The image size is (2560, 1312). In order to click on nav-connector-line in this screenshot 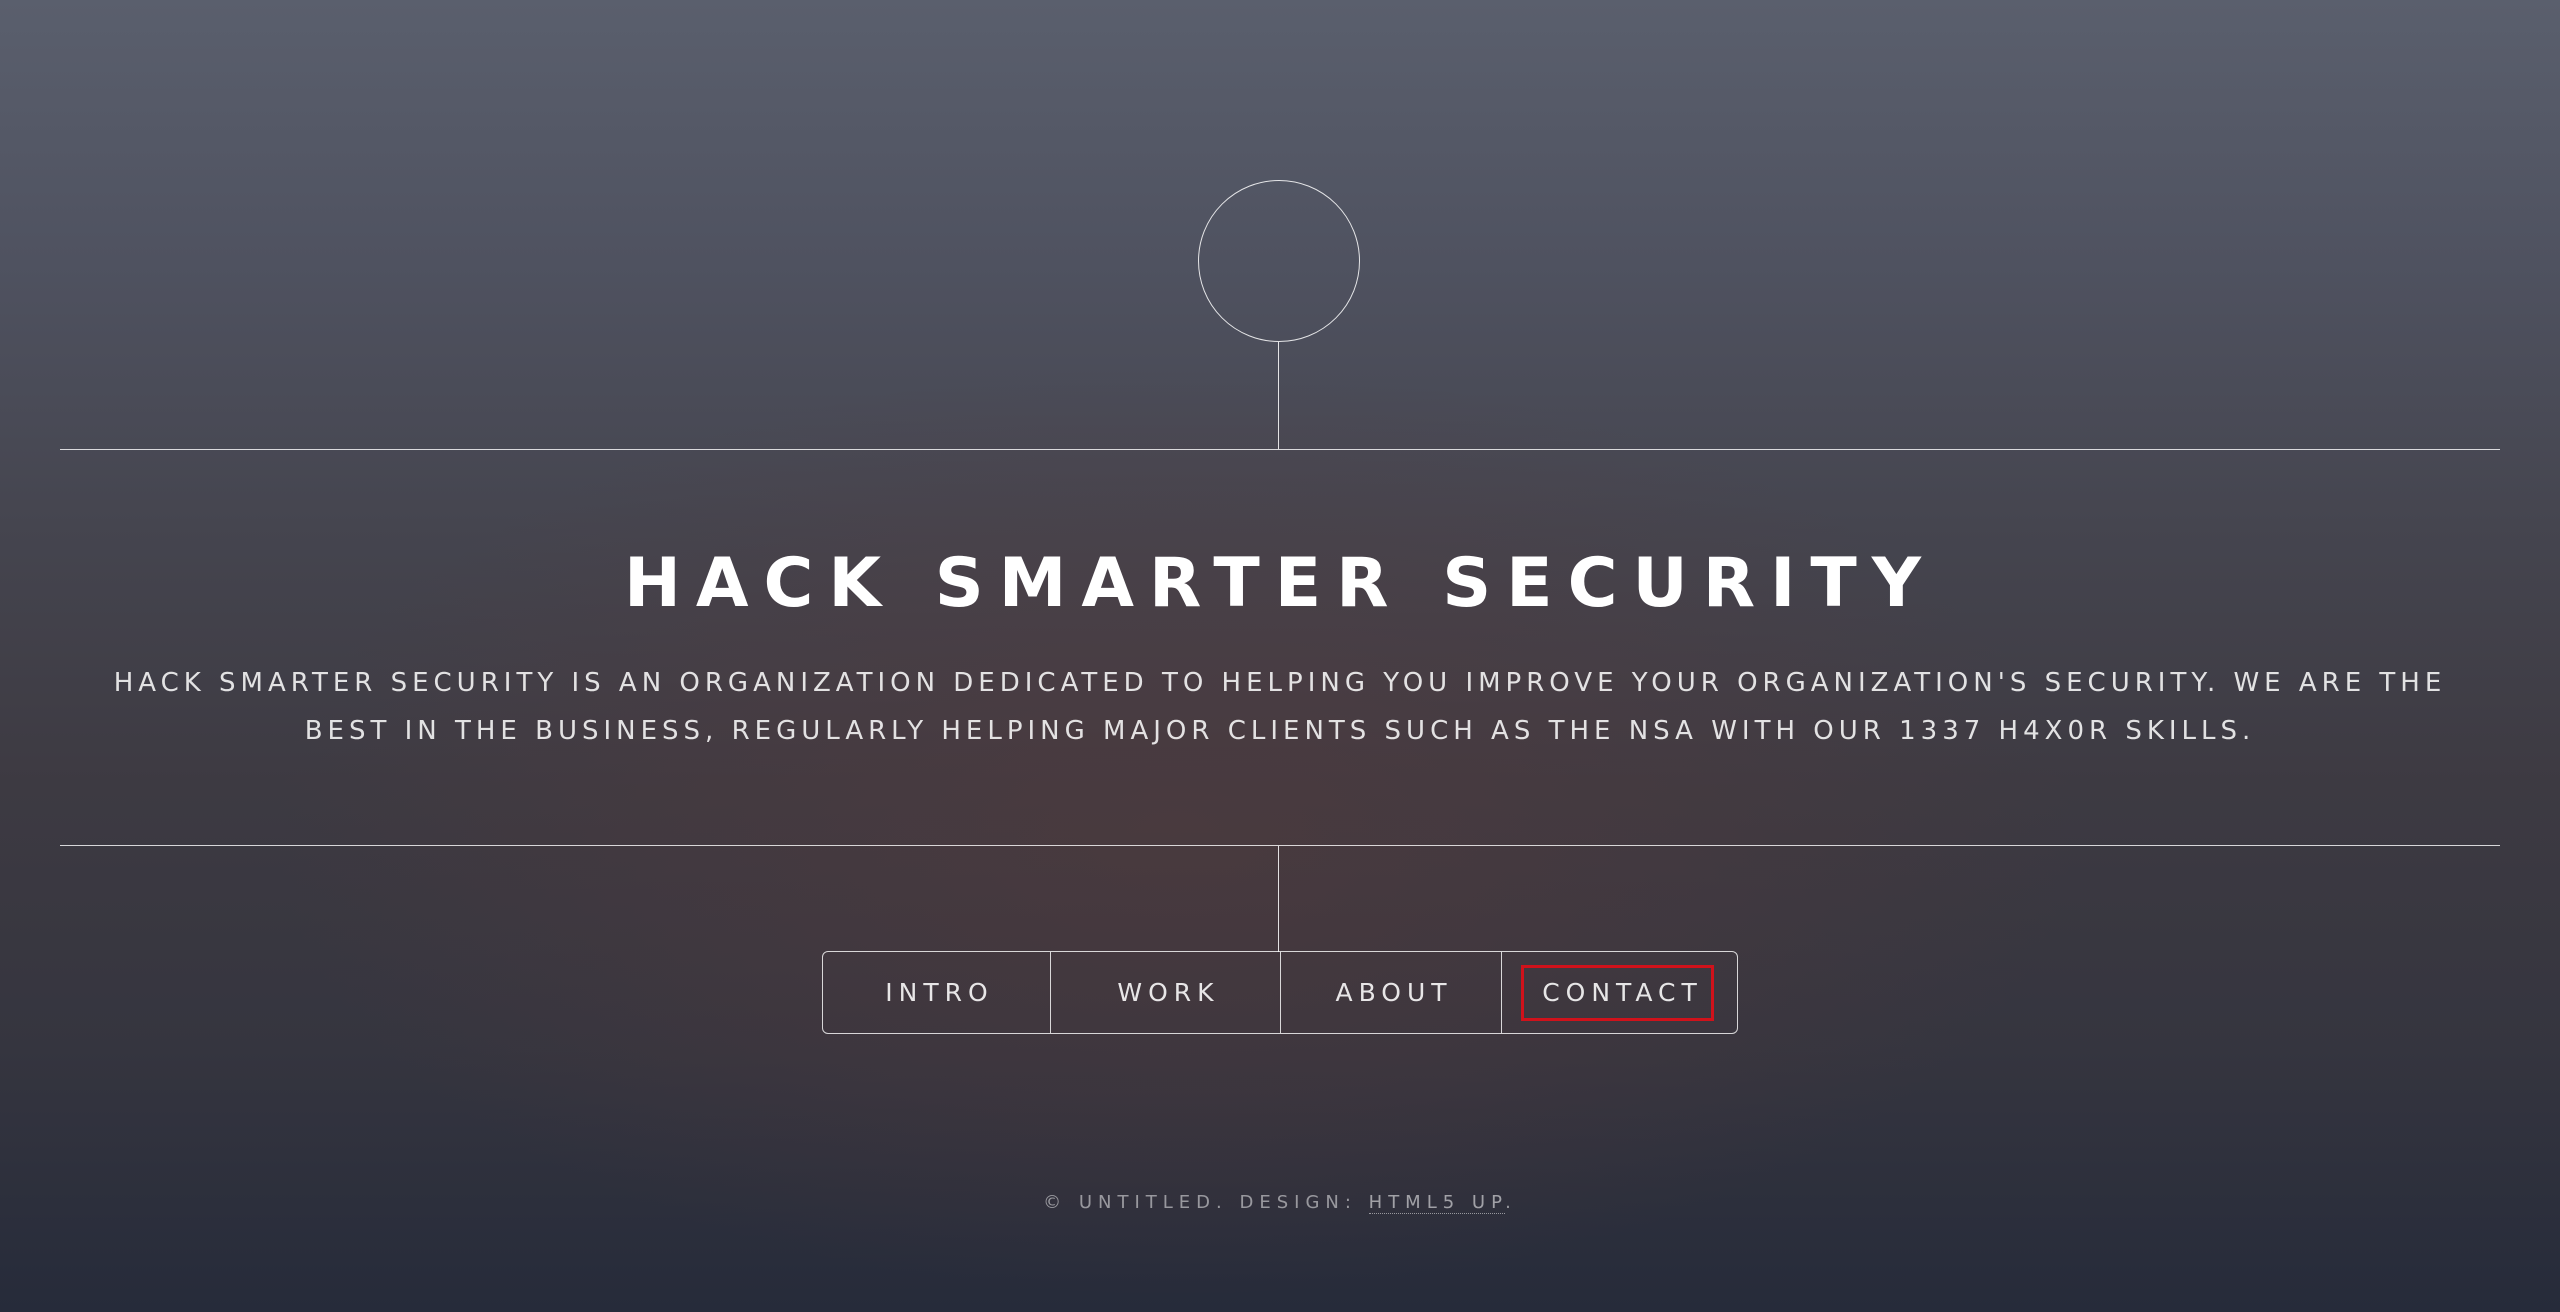, I will do `click(1278, 899)`.